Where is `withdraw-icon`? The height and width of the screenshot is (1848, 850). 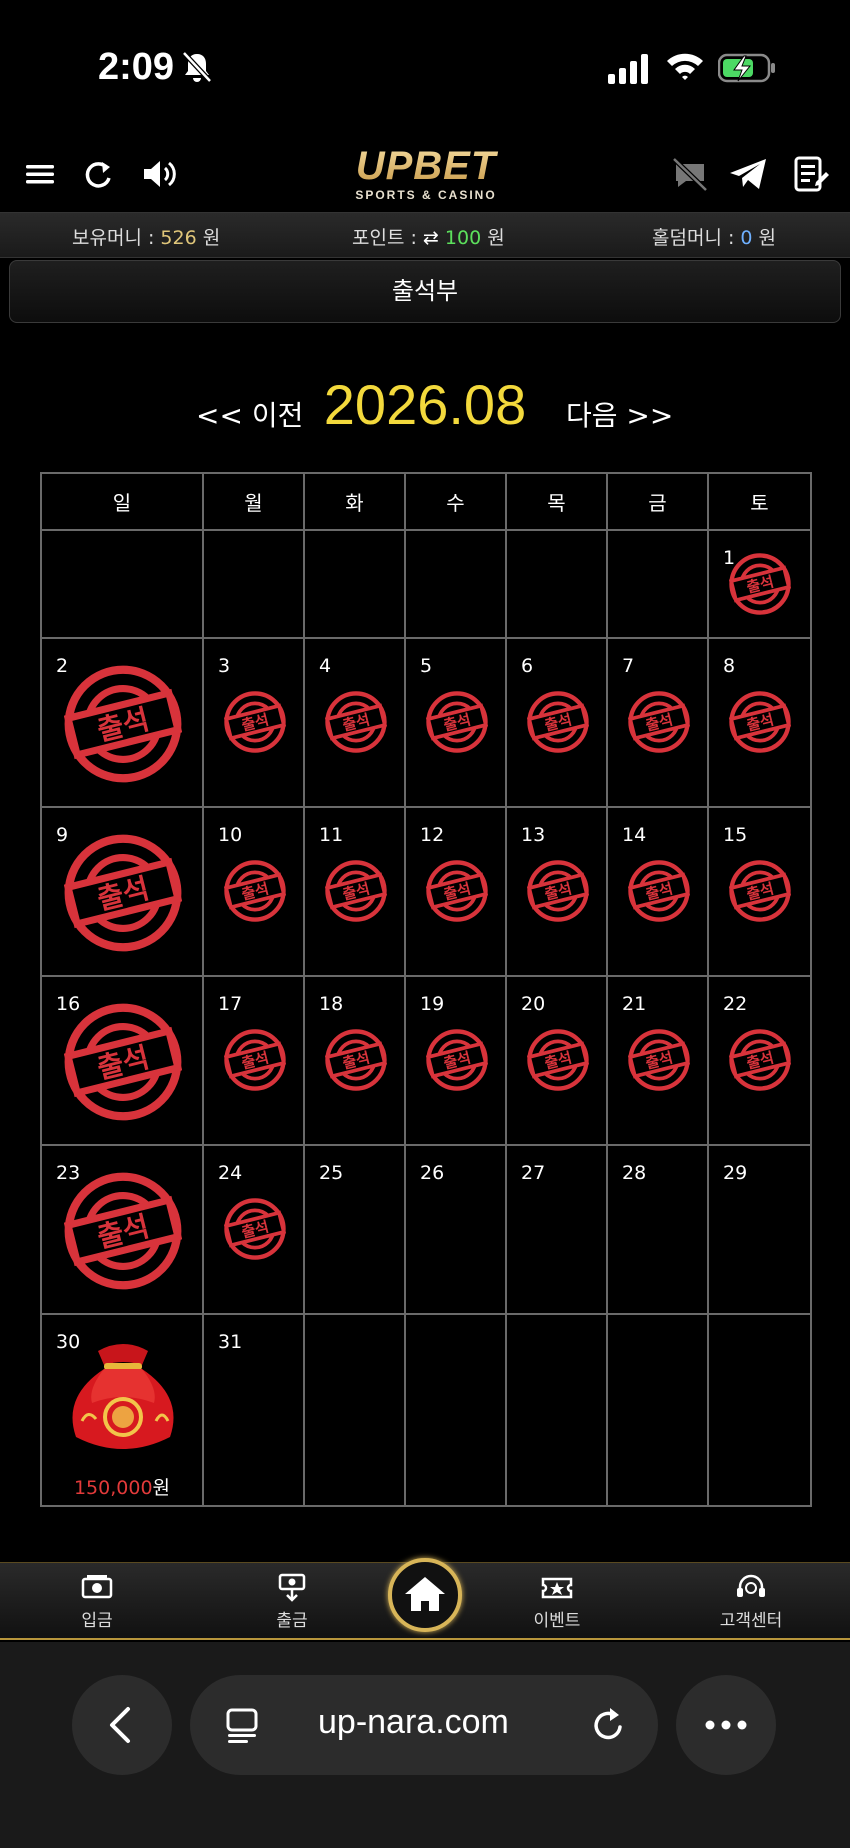 withdraw-icon is located at coordinates (292, 1587).